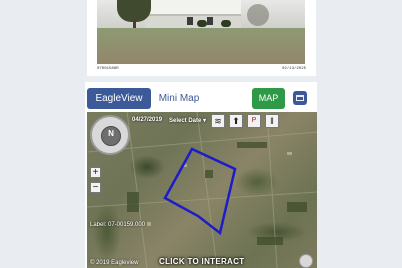 The width and height of the screenshot is (402, 268). I want to click on pin-icon: ⬆, so click(236, 121).